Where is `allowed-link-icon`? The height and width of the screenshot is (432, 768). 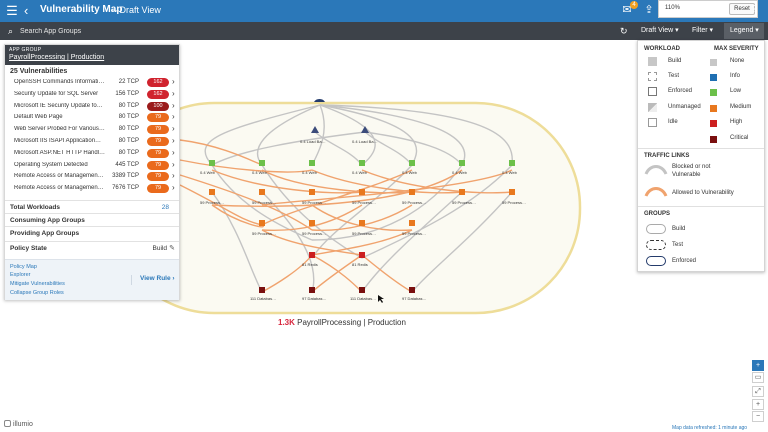 allowed-link-icon is located at coordinates (656, 192).